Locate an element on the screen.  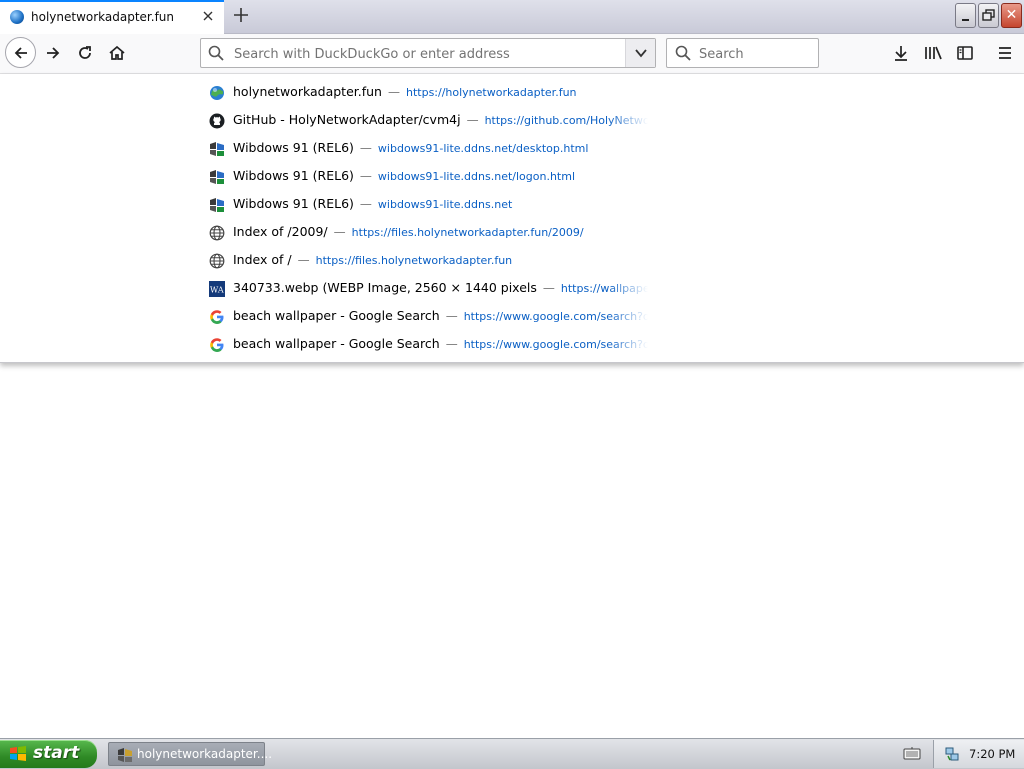
windows-flag-icon is located at coordinates (18, 754).